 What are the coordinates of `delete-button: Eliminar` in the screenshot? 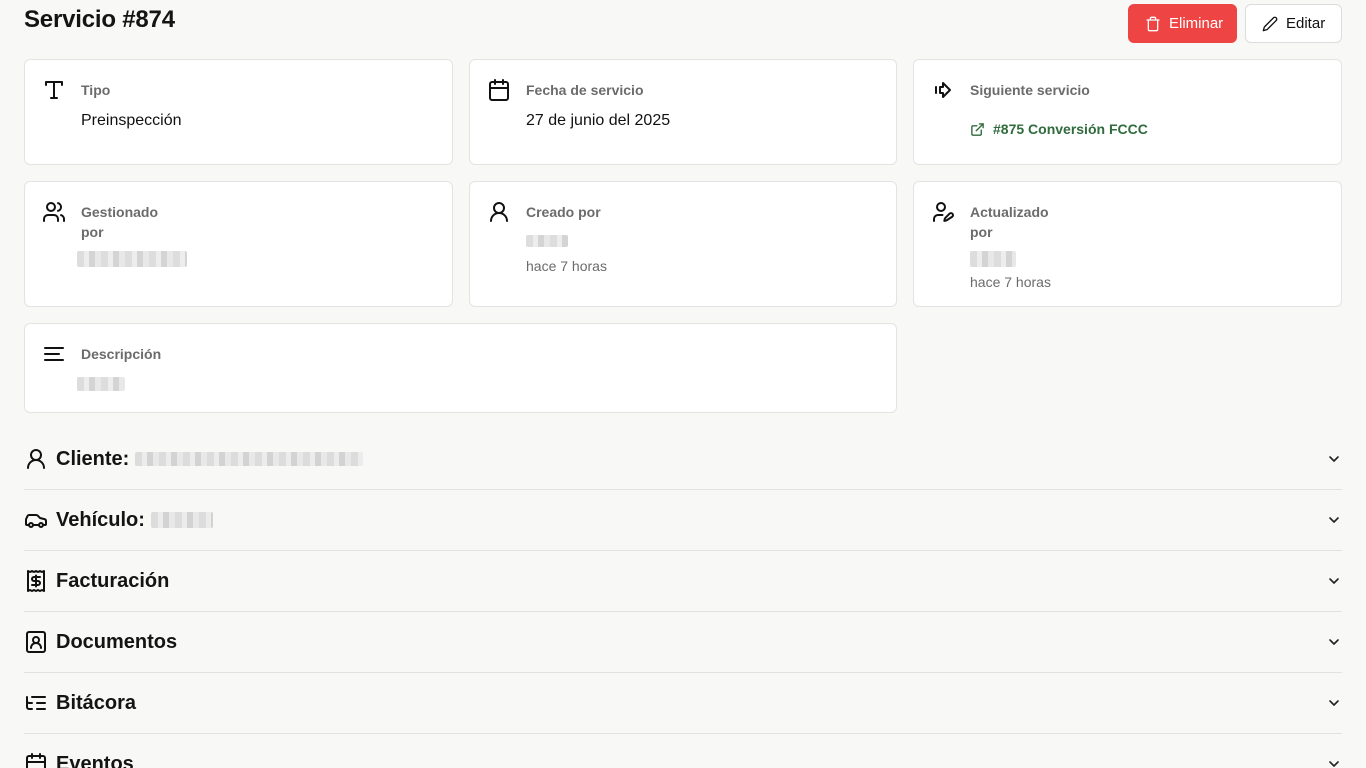 It's located at (1182, 23).